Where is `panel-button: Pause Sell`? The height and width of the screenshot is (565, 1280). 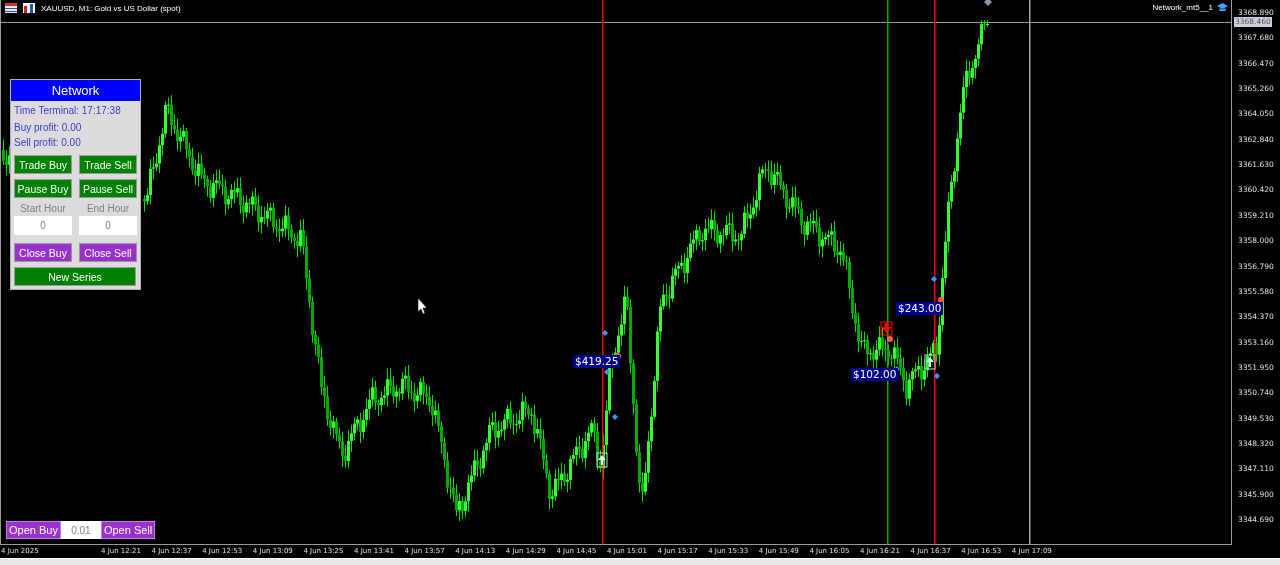 panel-button: Pause Sell is located at coordinates (108, 188).